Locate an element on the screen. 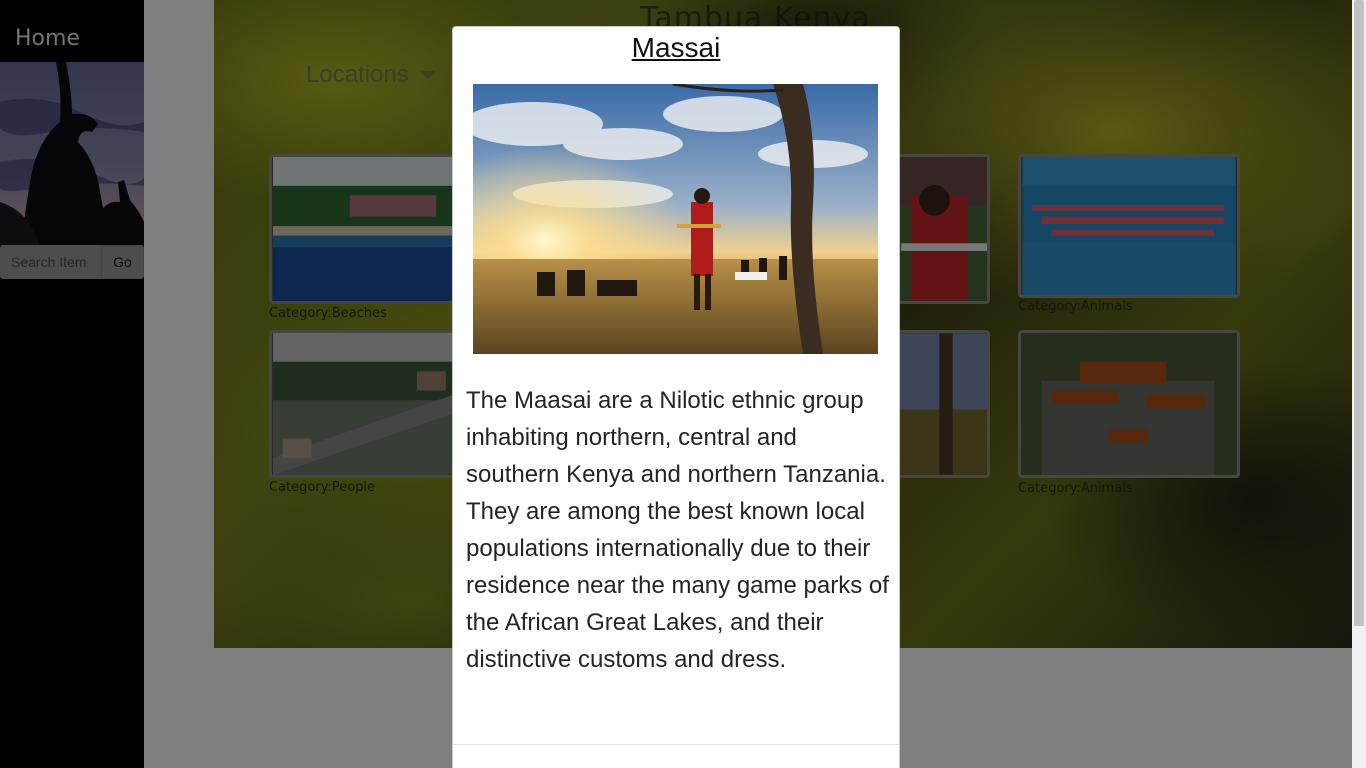 The image size is (1366, 768). page-scrollbar is located at coordinates (1359, 384).